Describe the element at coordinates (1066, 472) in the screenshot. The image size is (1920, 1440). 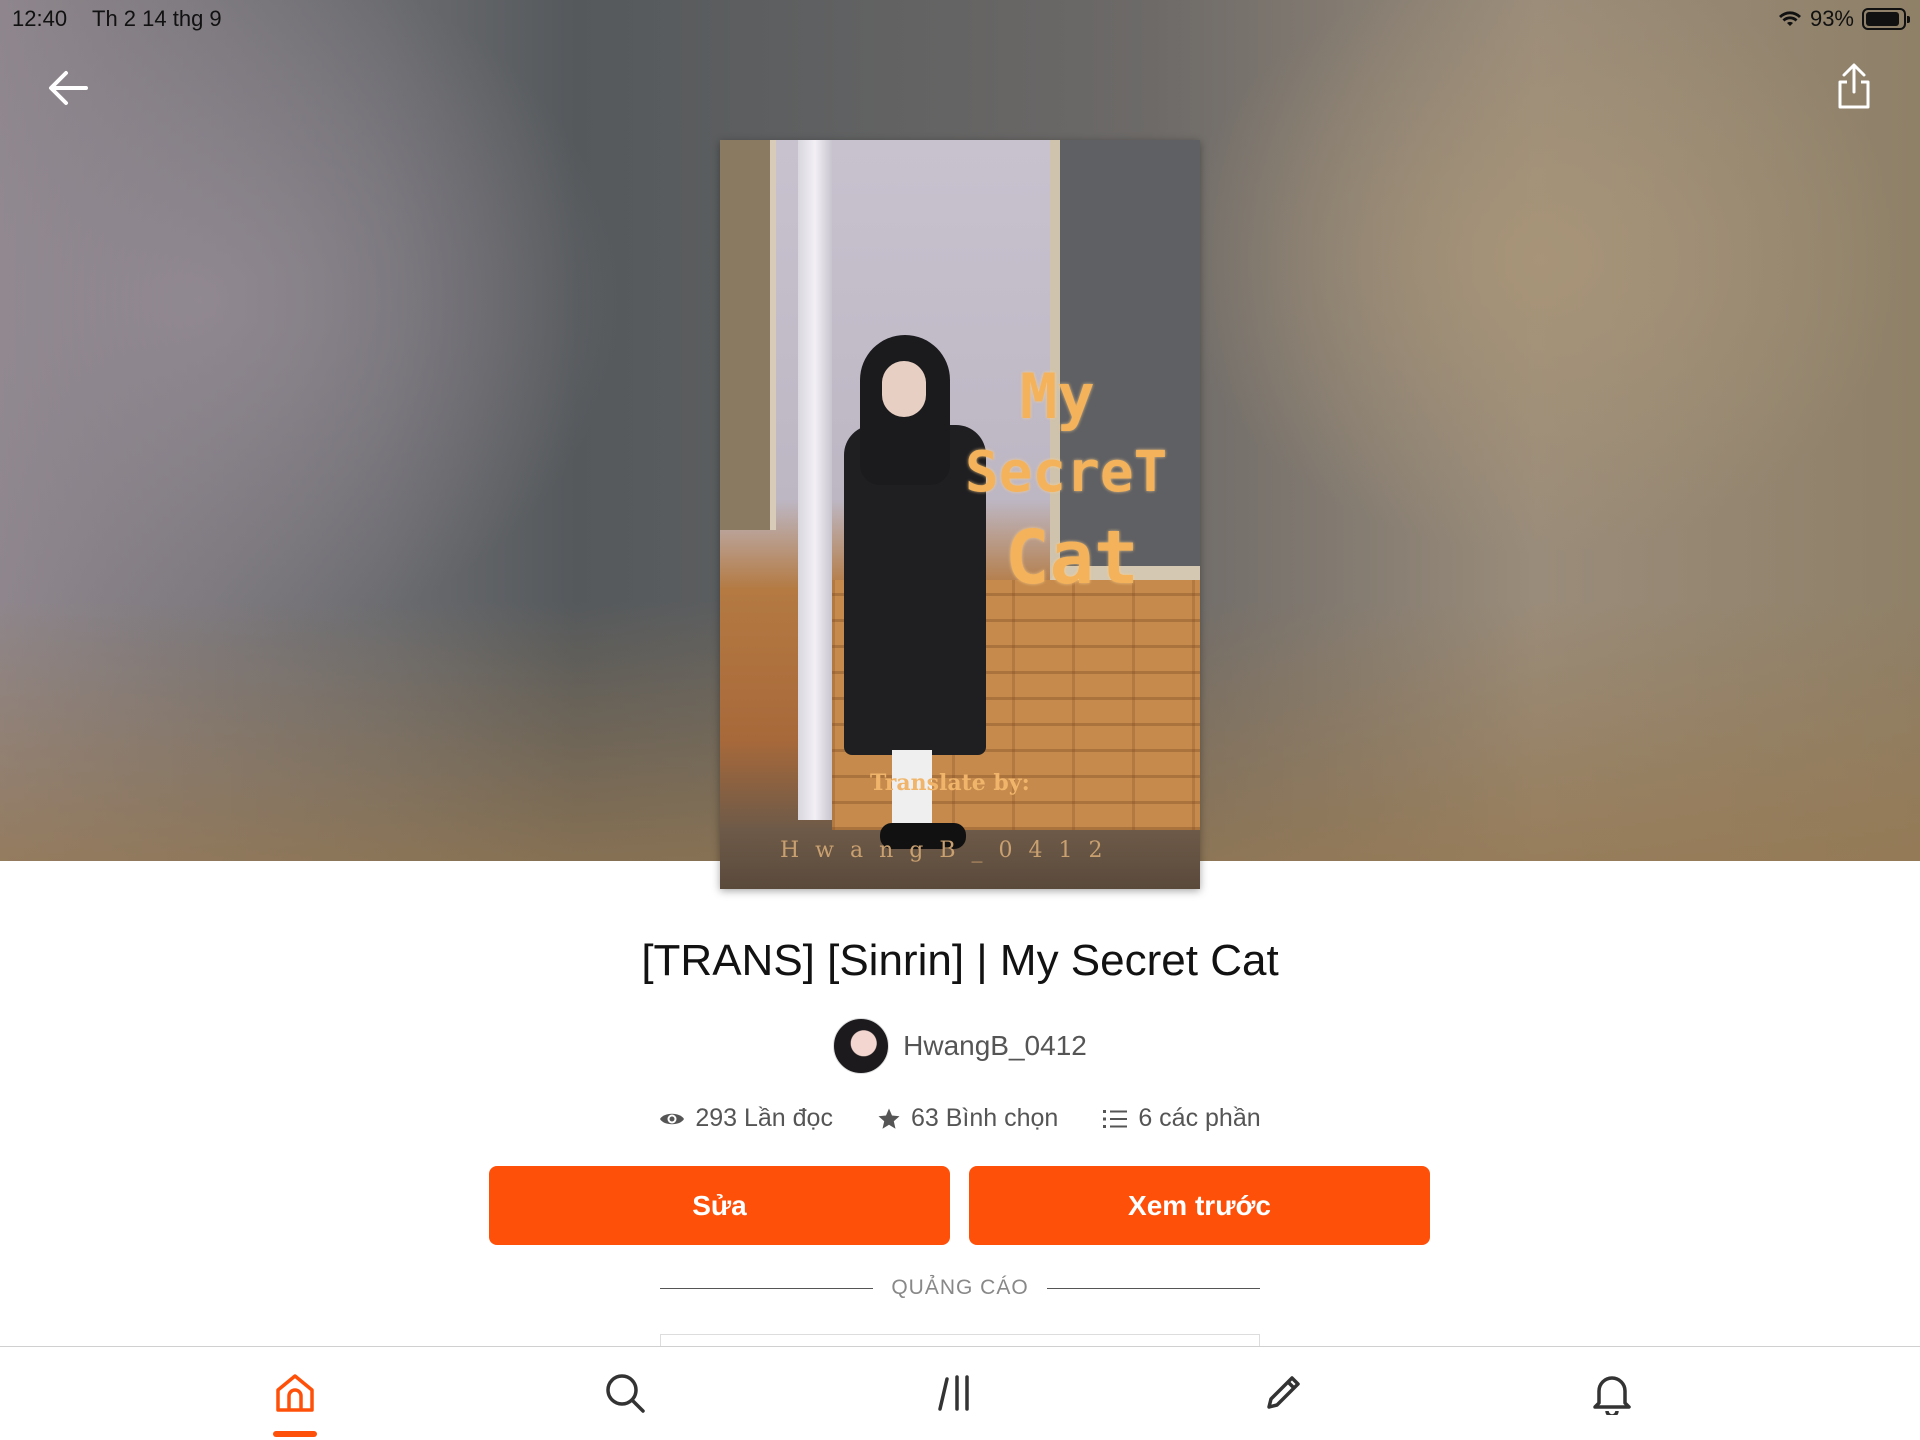
I see `cover-title-line2: SecreT` at that location.